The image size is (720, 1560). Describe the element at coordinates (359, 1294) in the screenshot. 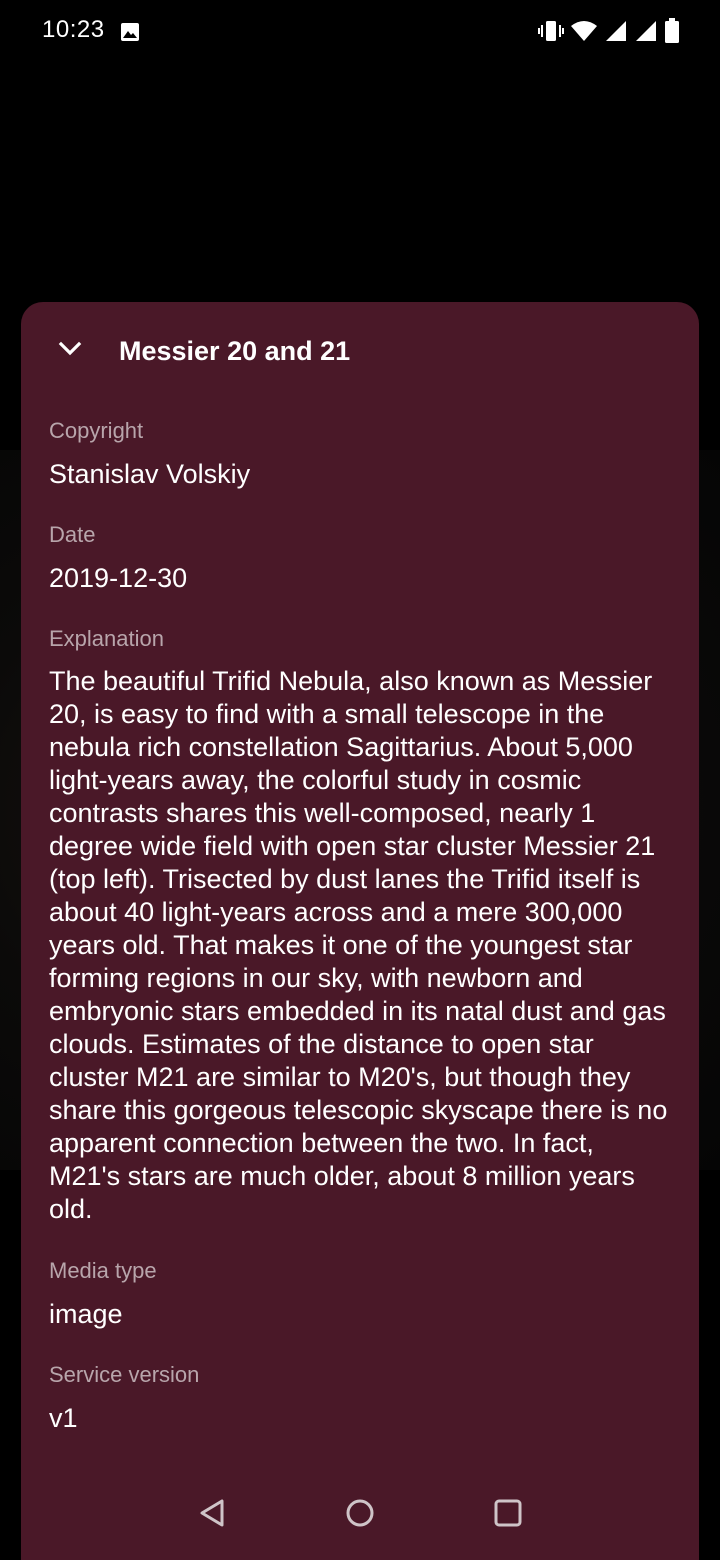

I see `media-type-field: Media type image` at that location.